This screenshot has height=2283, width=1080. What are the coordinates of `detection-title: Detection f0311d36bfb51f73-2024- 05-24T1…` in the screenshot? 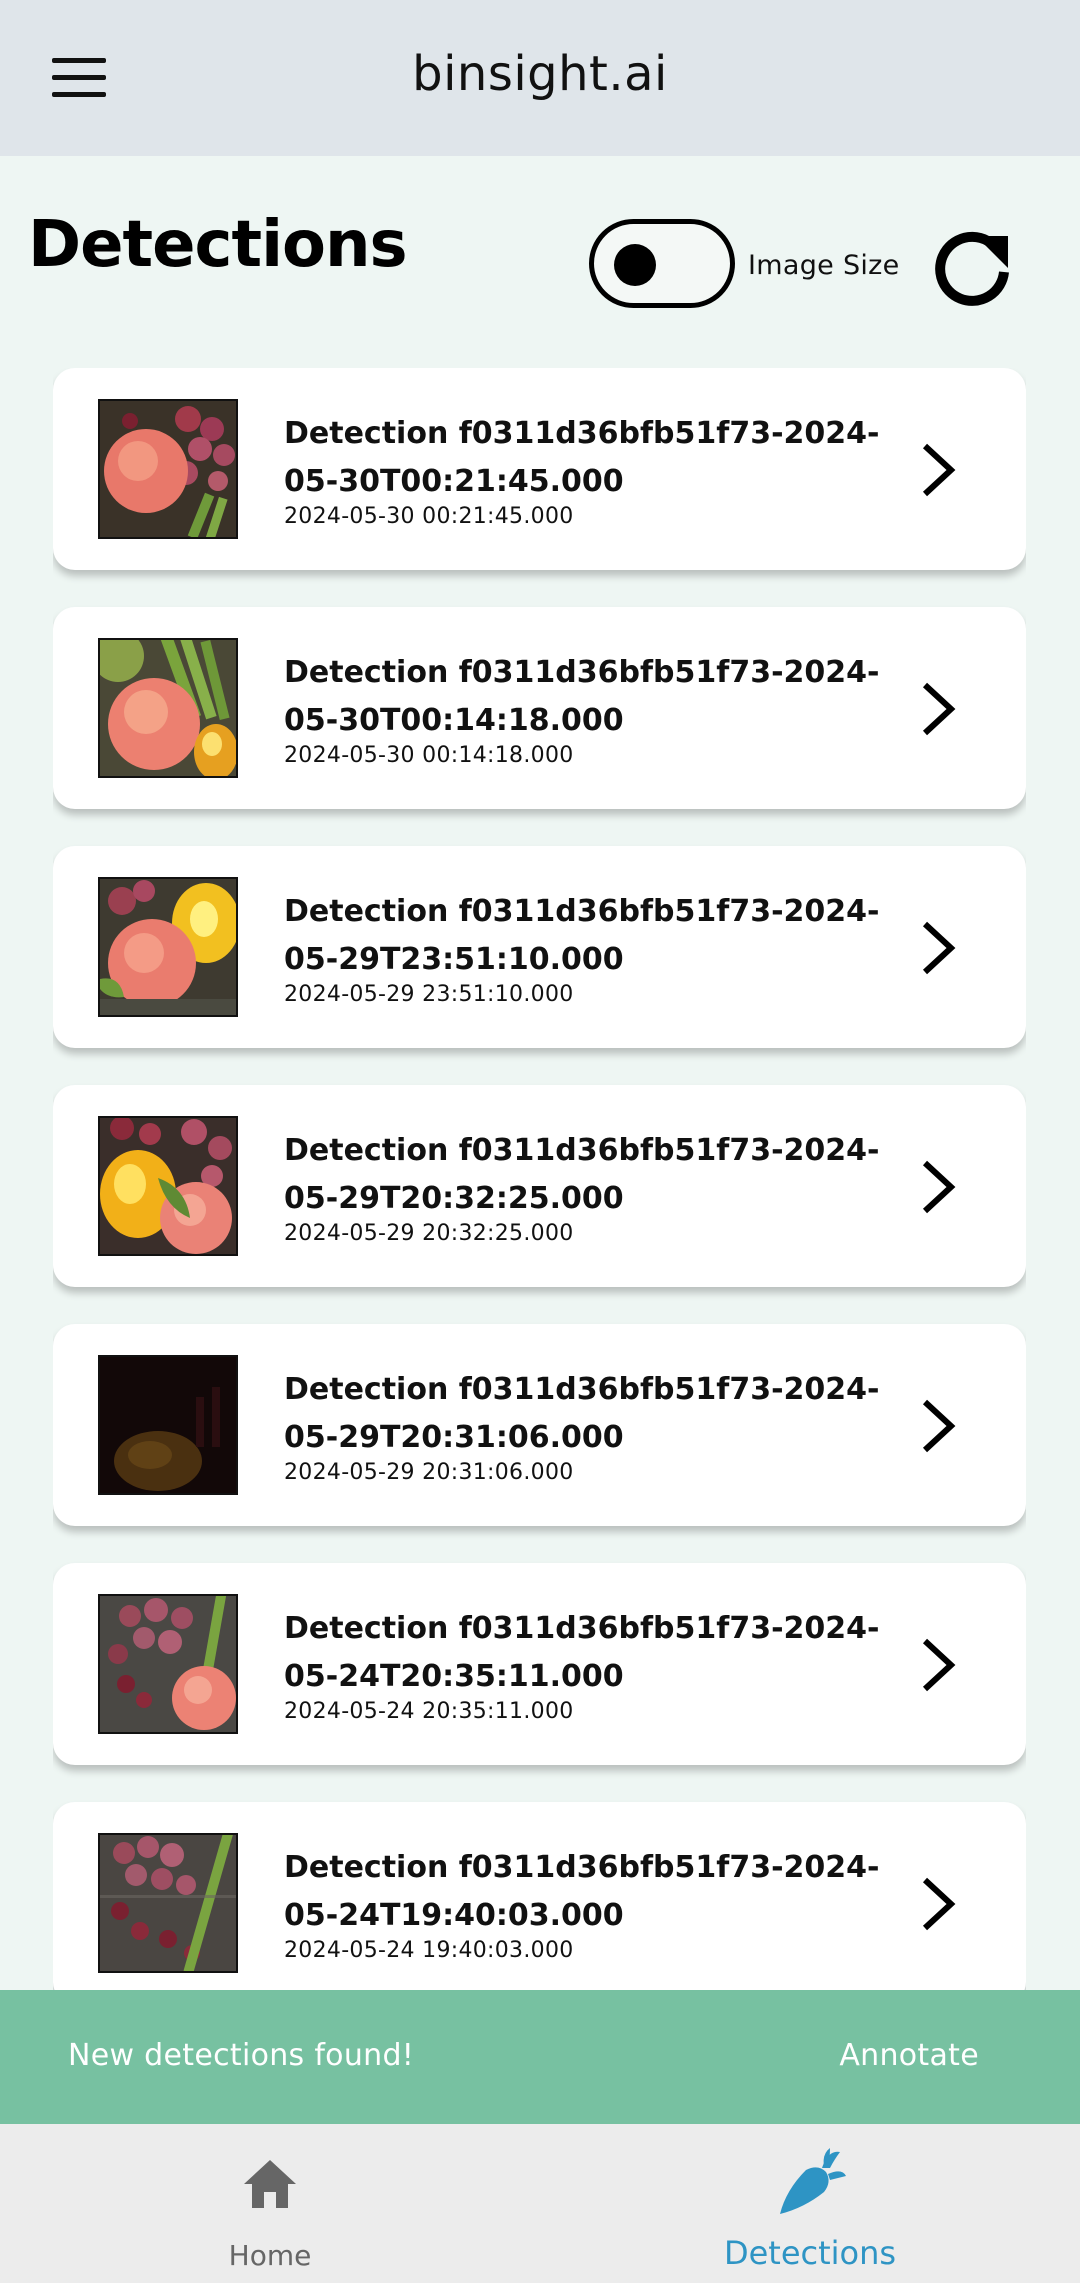 It's located at (582, 1891).